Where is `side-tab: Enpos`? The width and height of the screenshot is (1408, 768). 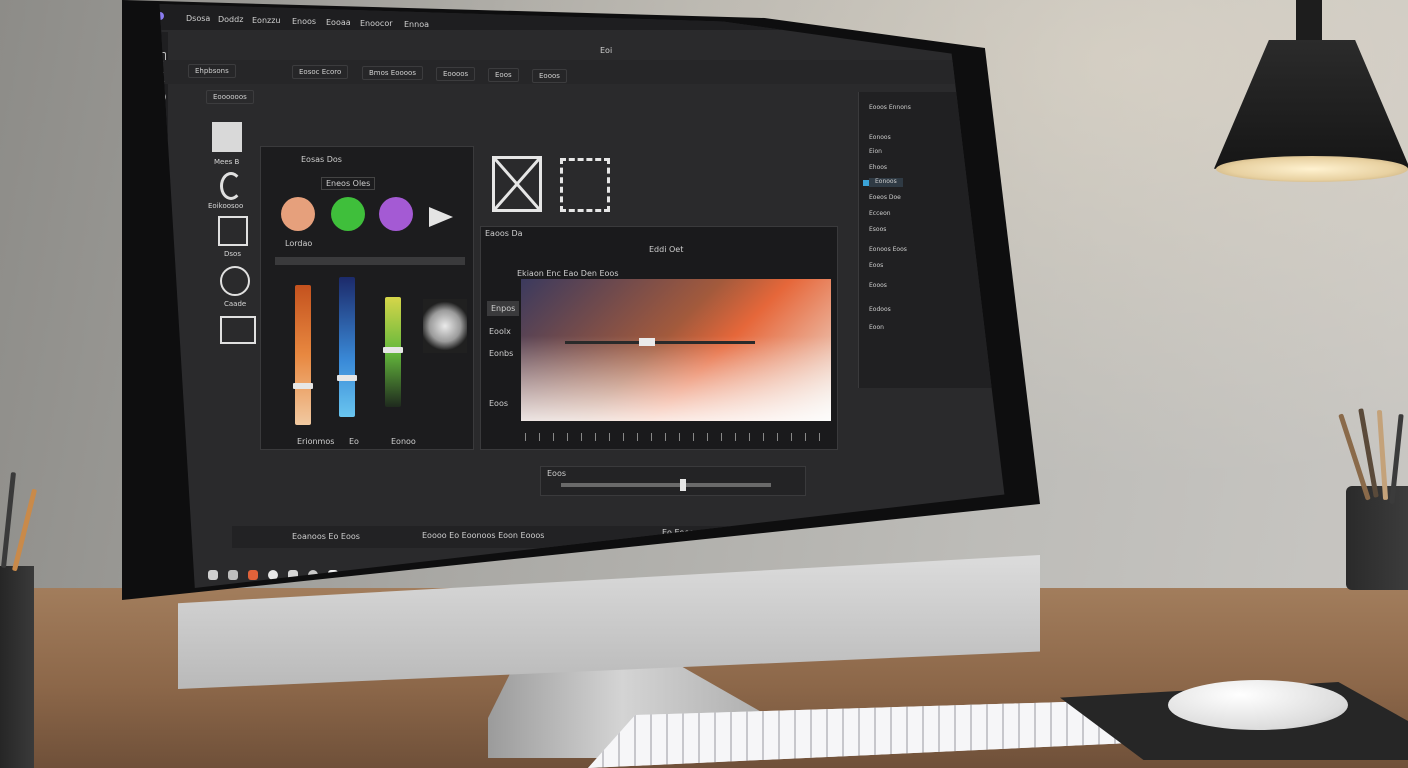 side-tab: Enpos is located at coordinates (503, 308).